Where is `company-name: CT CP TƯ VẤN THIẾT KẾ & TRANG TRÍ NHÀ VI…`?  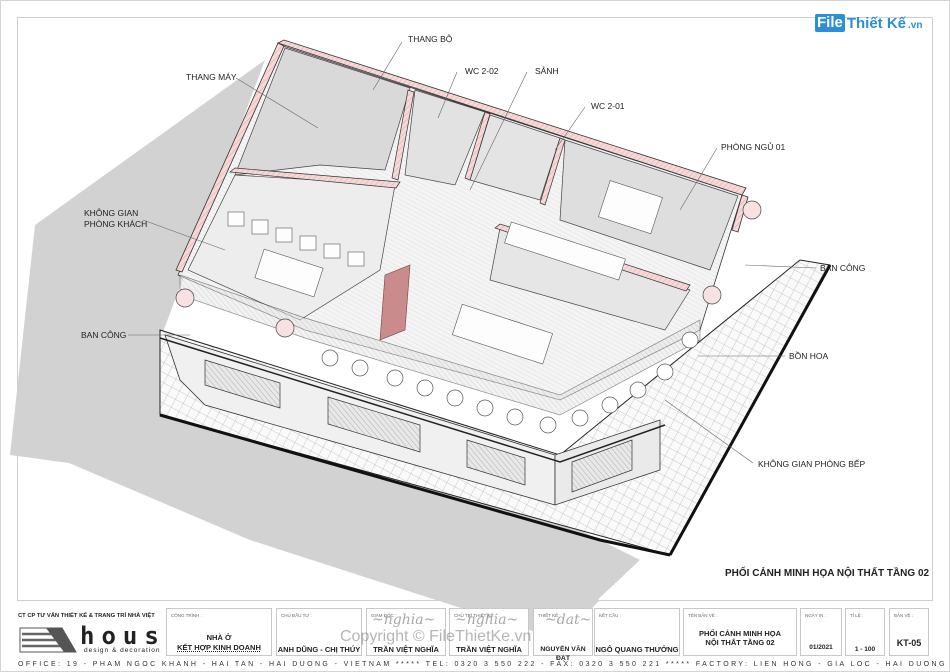
company-name: CT CP TƯ VẤN THIẾT KẾ & TRANG TRÍ NHÀ VI… is located at coordinates (86, 616).